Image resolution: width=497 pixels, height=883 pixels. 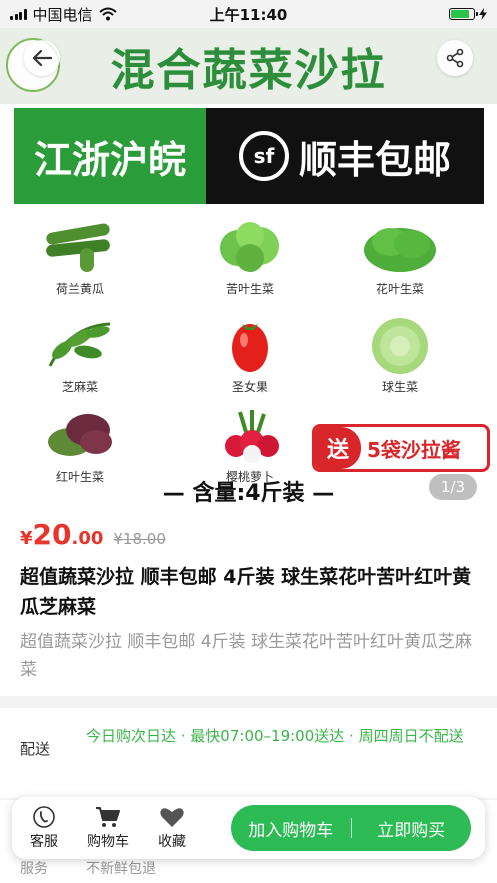 What do you see at coordinates (35, 749) in the screenshot?
I see `delivery-label: 配送` at bounding box center [35, 749].